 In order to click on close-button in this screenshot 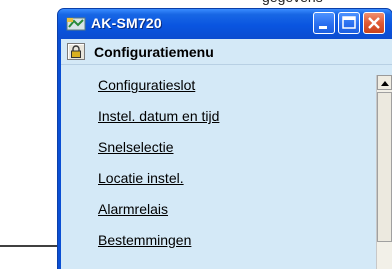, I will do `click(374, 23)`.